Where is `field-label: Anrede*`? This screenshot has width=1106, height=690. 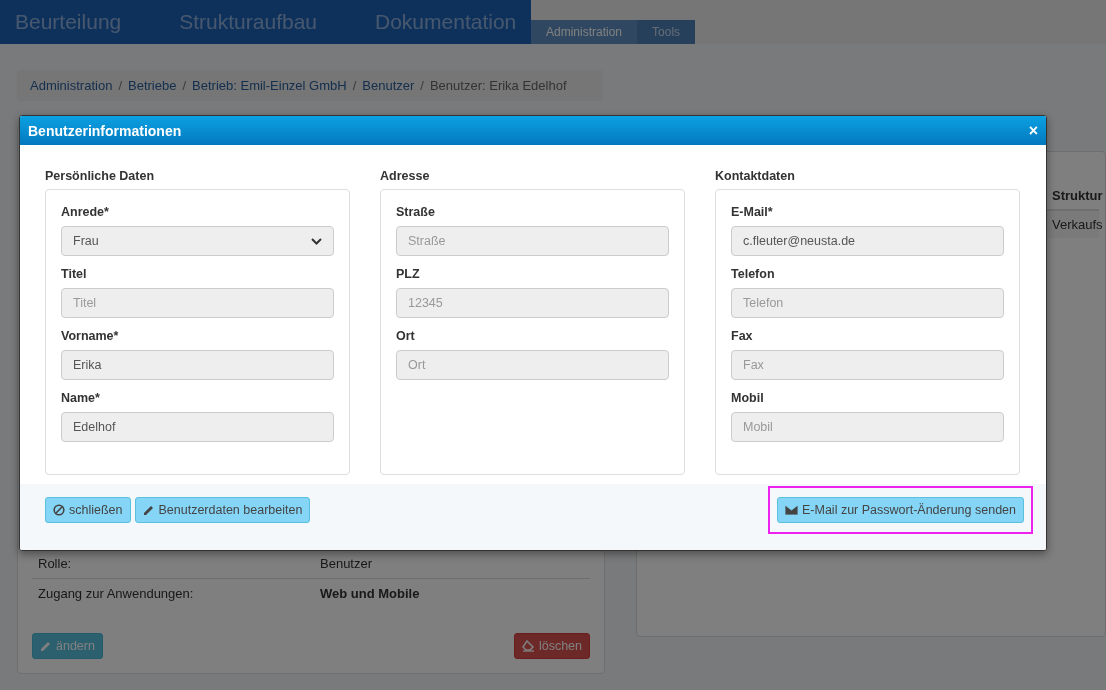
field-label: Anrede* is located at coordinates (85, 212).